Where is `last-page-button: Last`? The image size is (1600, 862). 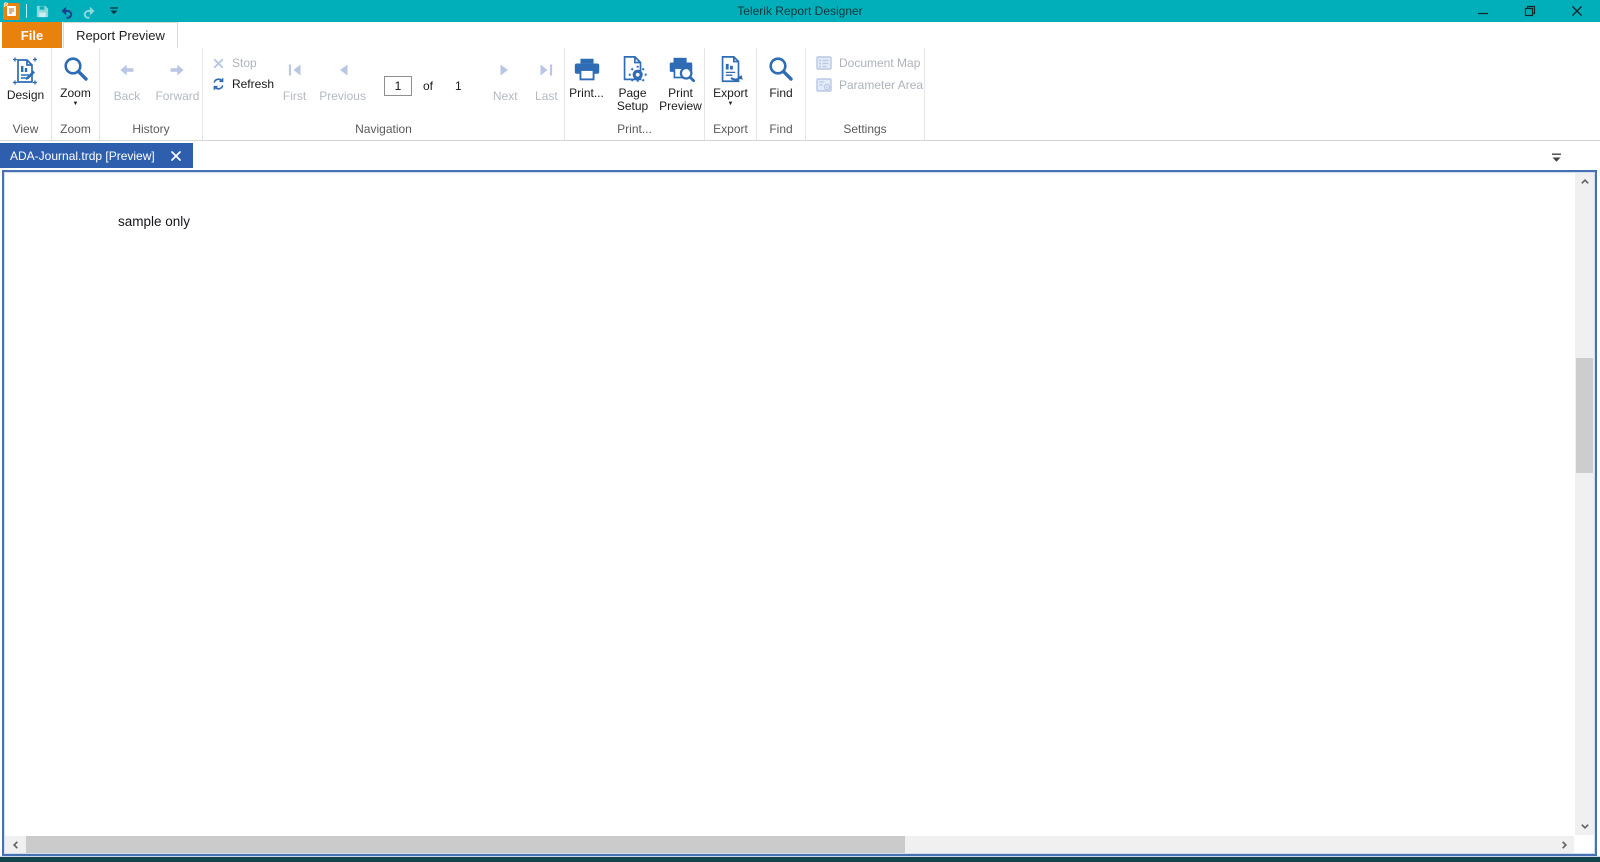
last-page-button: Last is located at coordinates (546, 75).